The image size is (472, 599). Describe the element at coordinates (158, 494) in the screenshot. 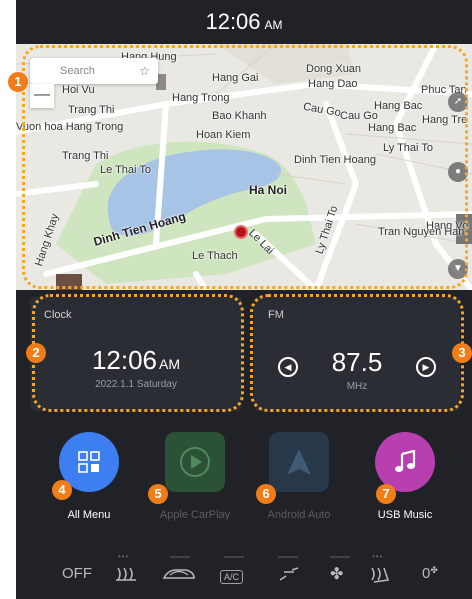

I see `callout-badge: 5` at that location.